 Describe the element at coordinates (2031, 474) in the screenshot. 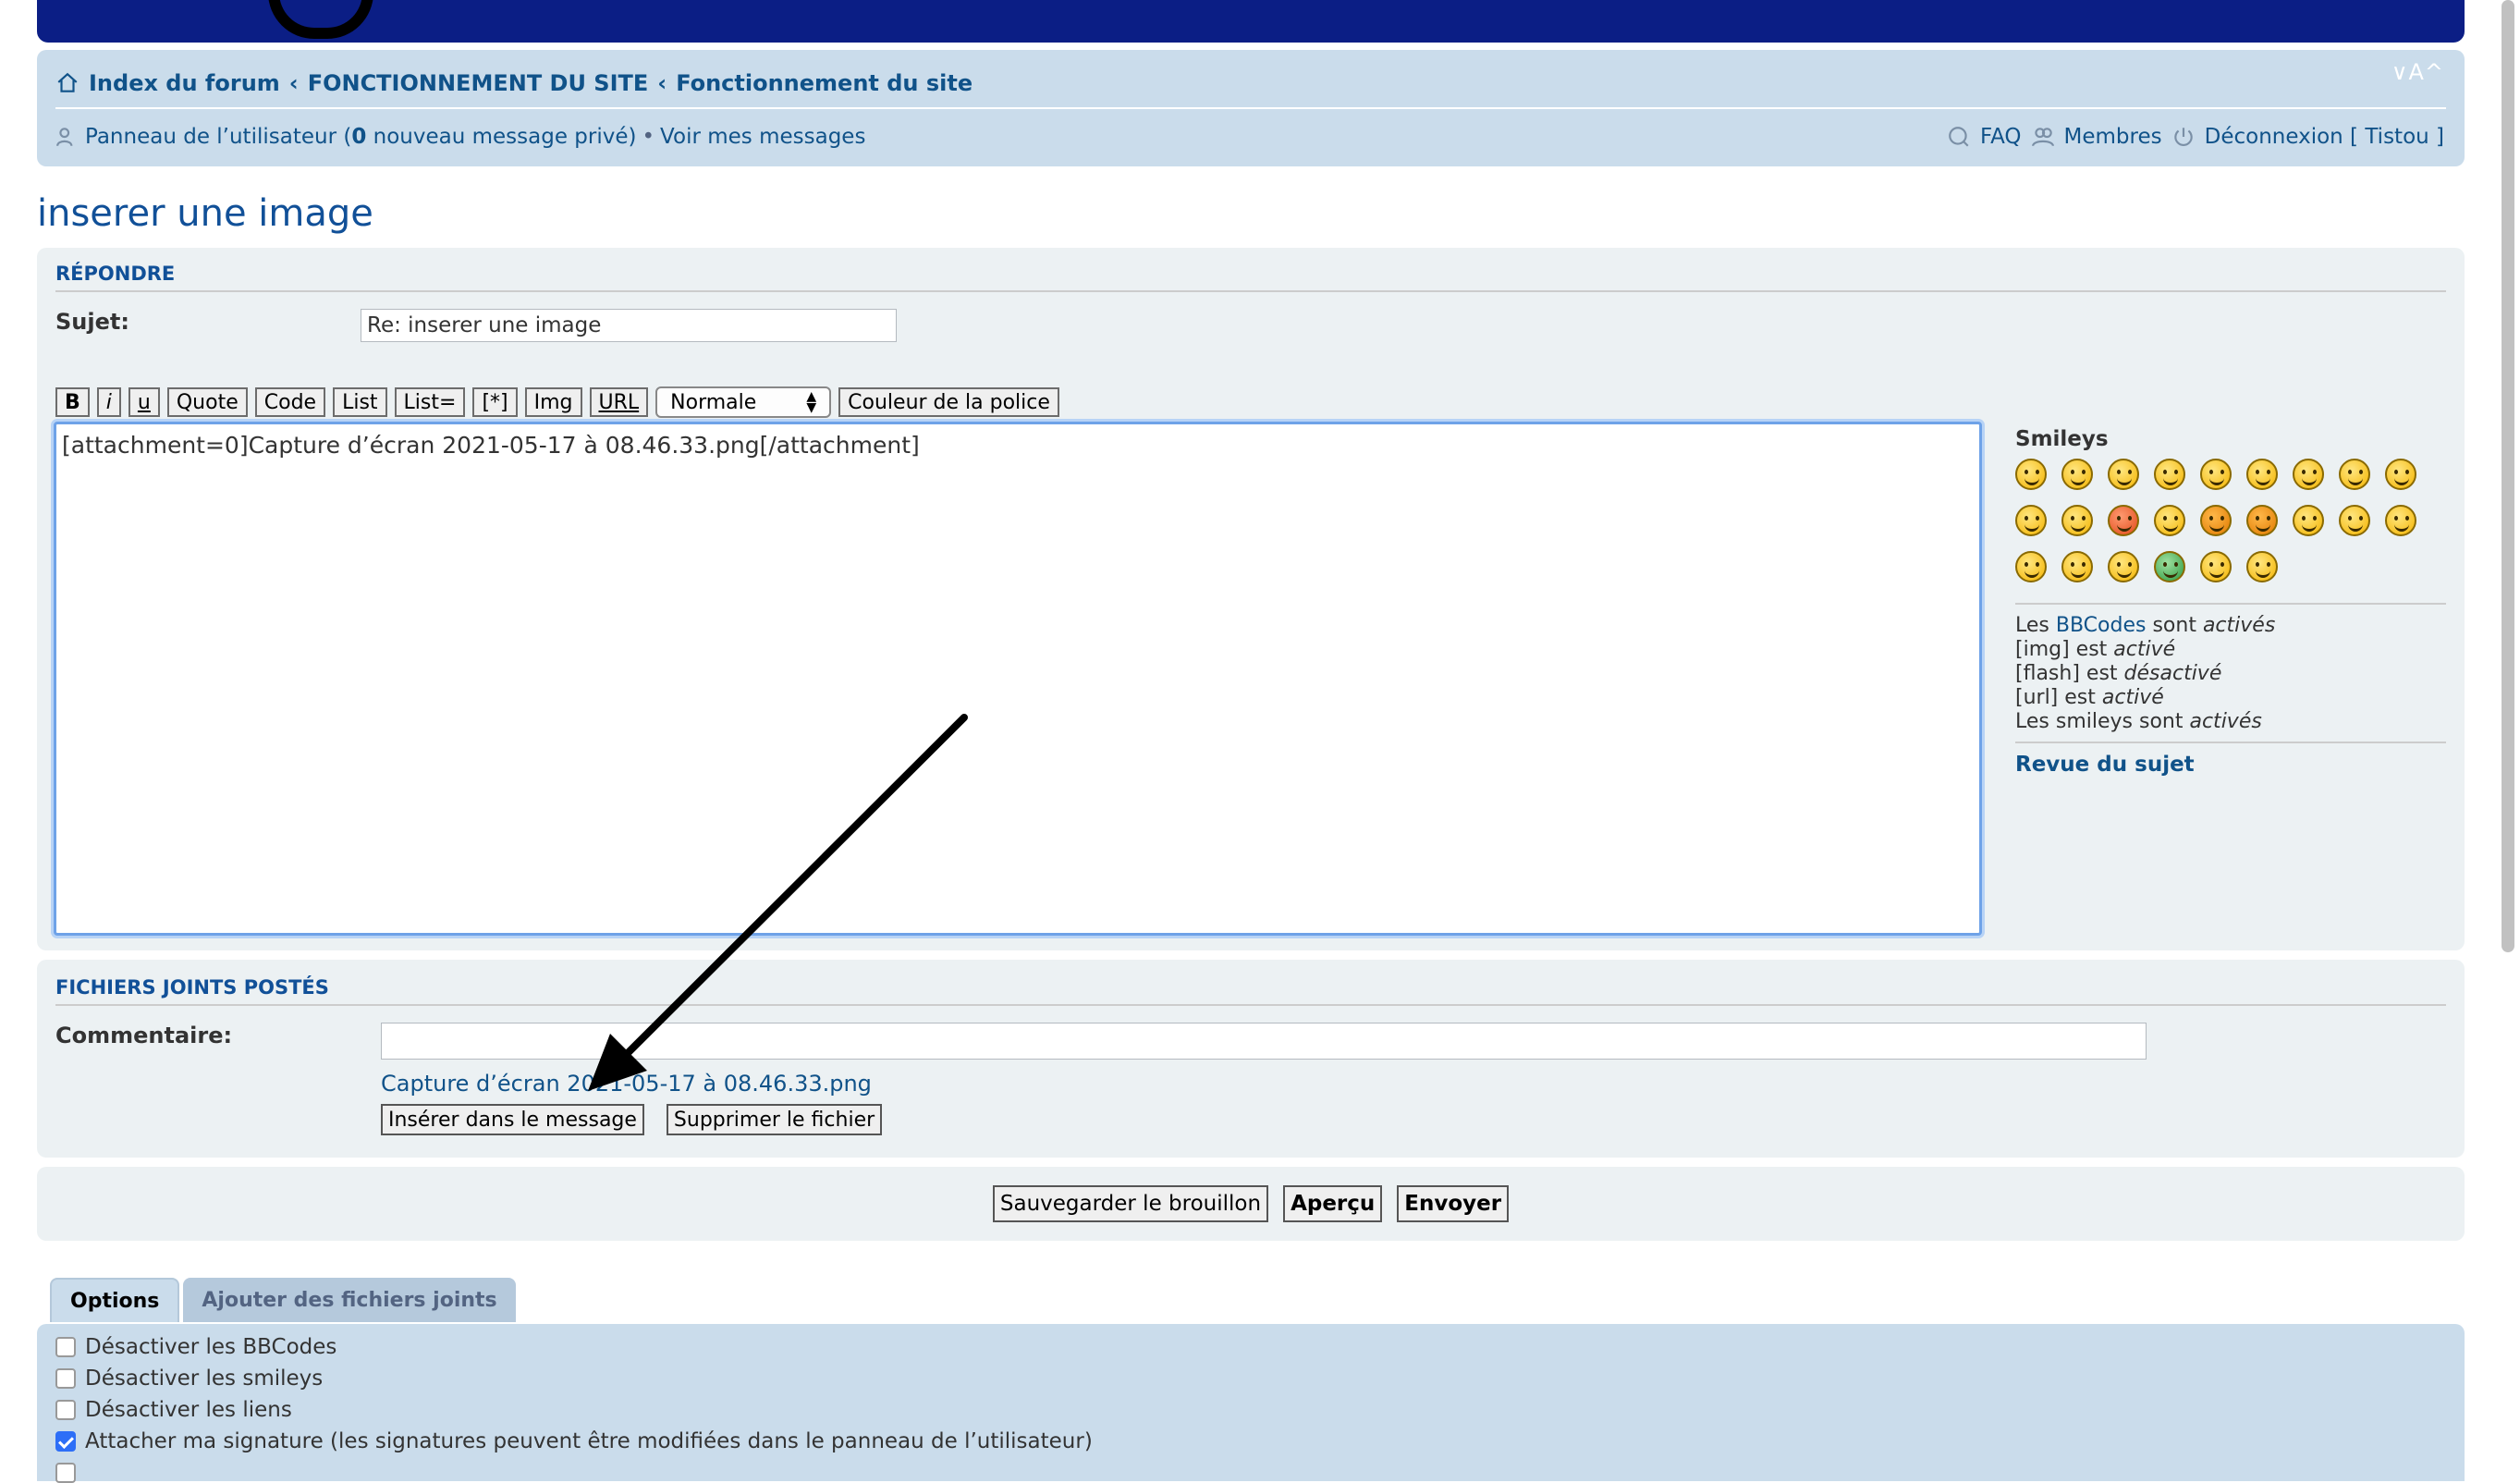

I see `grin-icon` at that location.